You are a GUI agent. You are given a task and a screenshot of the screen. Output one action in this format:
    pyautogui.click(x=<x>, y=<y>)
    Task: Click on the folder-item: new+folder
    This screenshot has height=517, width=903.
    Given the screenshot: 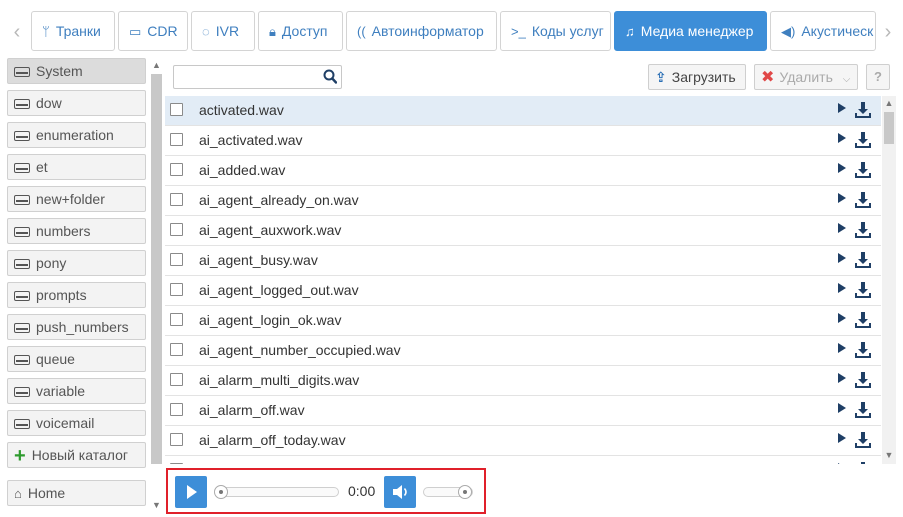 What is the action you would take?
    pyautogui.click(x=76, y=199)
    